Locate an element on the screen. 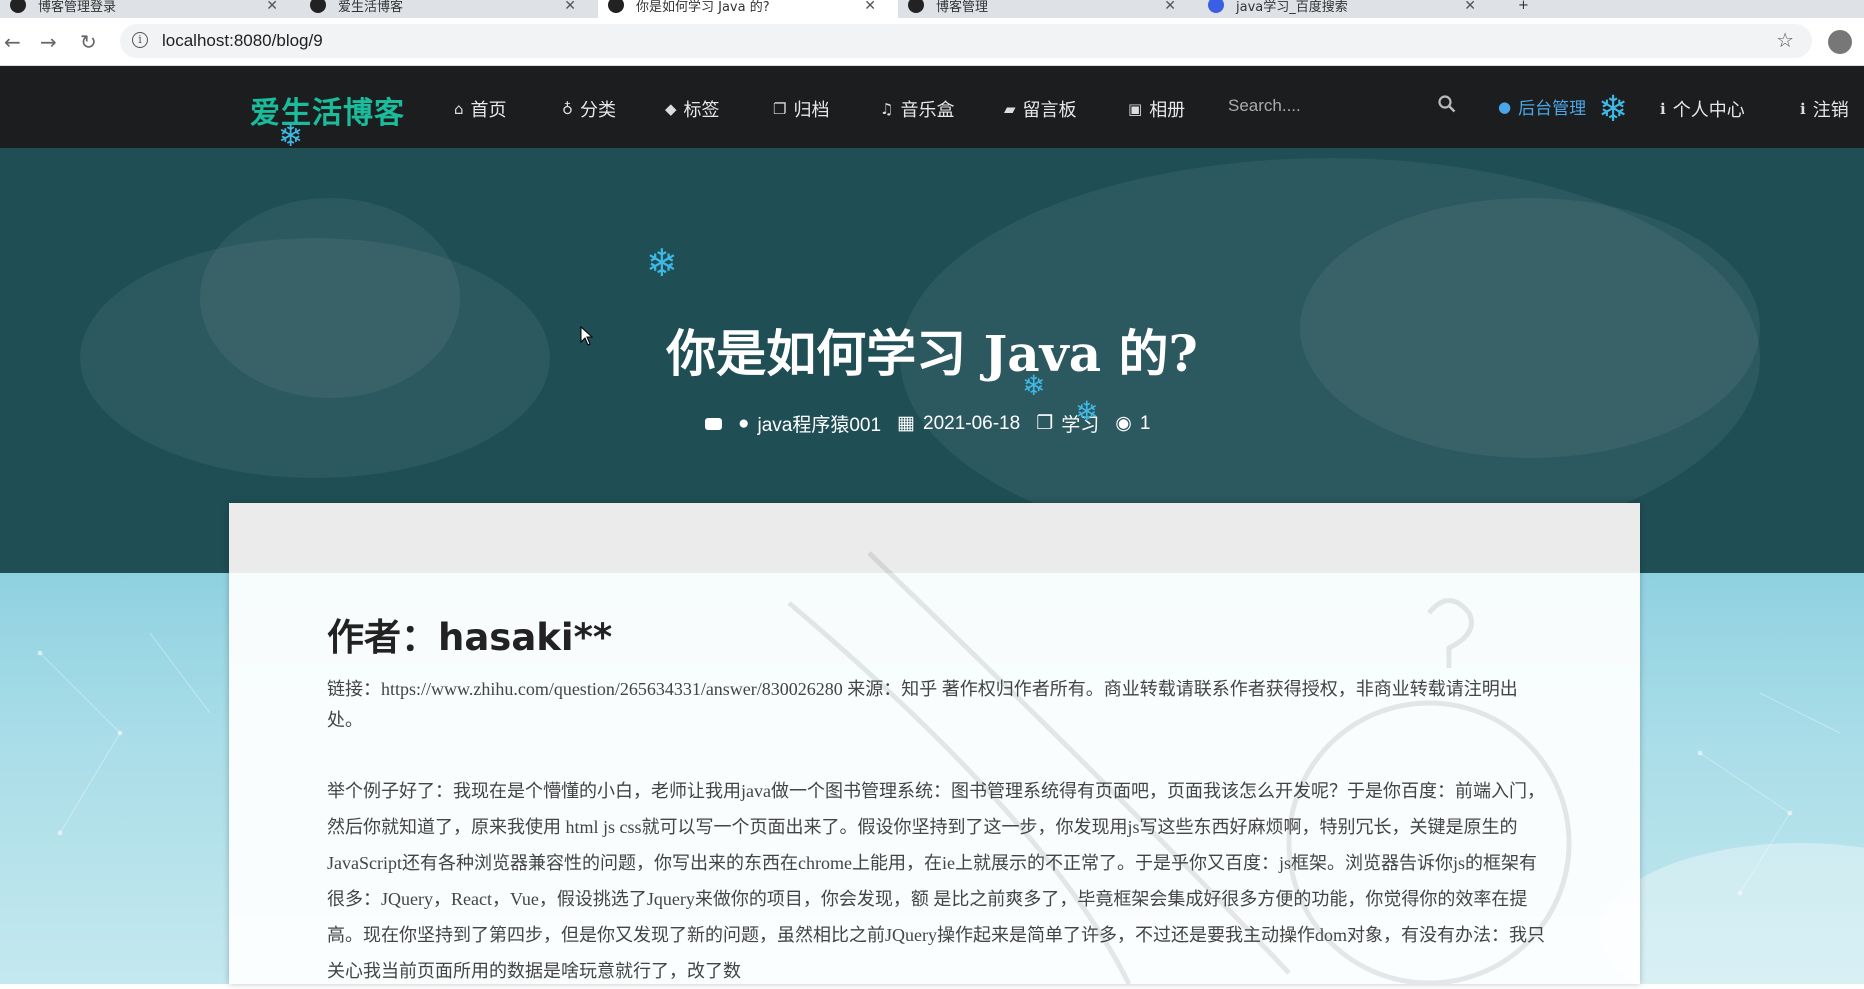 The width and height of the screenshot is (1864, 989). browser-tab: 爱生活博客 ✕ is located at coordinates (449, 9).